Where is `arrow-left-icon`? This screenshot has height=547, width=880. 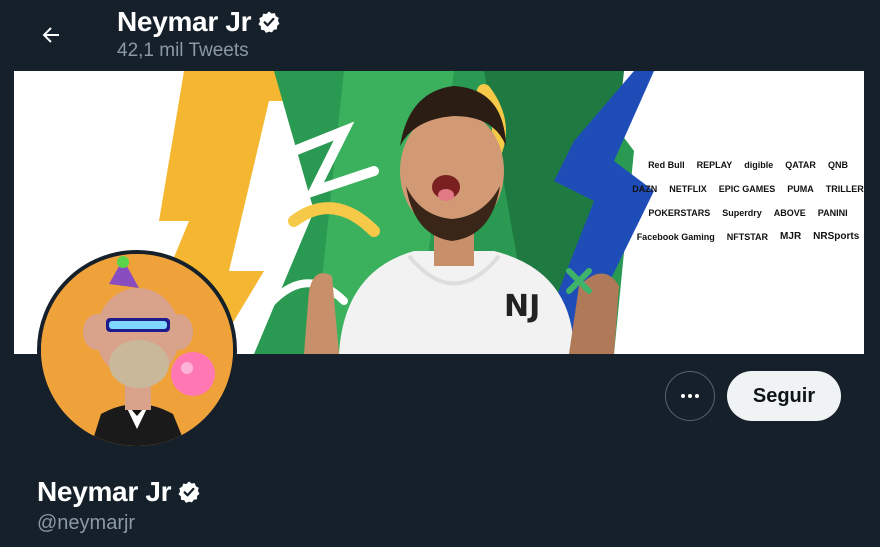
arrow-left-icon is located at coordinates (50, 35).